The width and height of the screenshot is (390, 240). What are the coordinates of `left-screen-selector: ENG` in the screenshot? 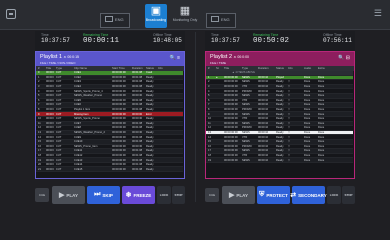 It's located at (115, 20).